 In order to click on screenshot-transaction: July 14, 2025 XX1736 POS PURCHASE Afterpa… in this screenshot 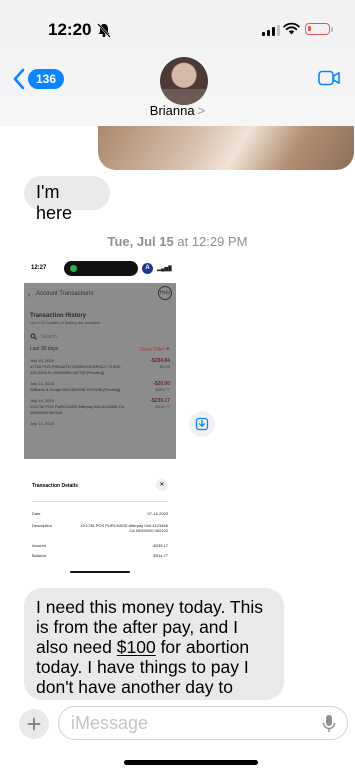, I will do `click(100, 406)`.